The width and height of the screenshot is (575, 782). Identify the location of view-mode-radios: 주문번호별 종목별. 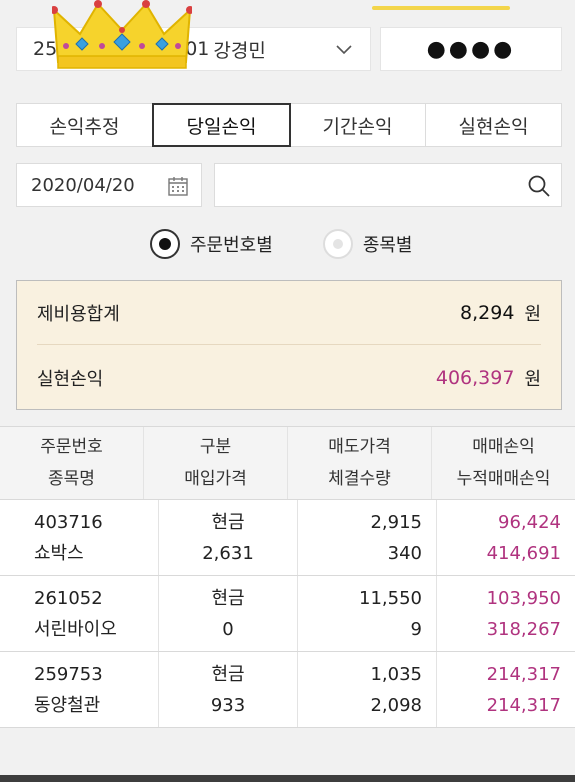
(306, 244).